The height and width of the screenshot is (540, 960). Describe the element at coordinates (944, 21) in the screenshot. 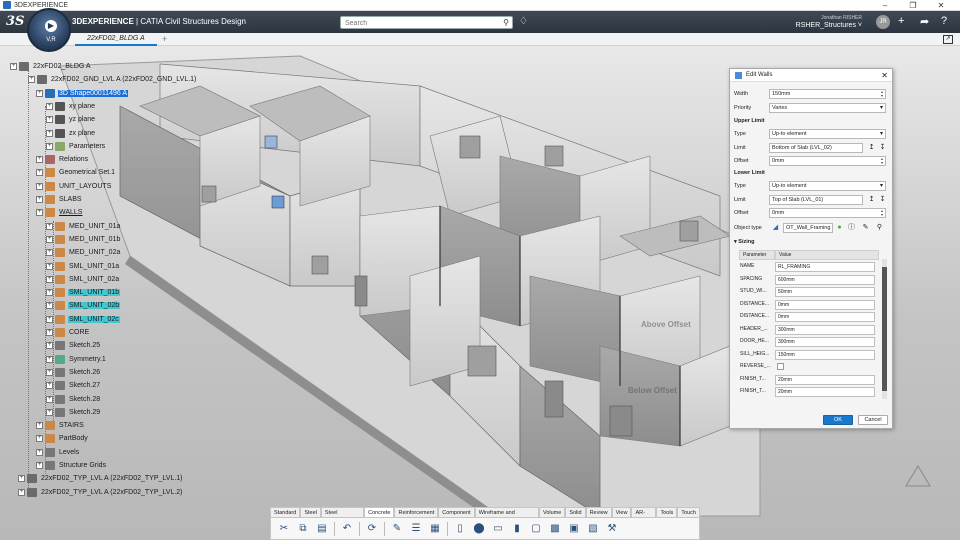

I see `help-icon: ?` at that location.